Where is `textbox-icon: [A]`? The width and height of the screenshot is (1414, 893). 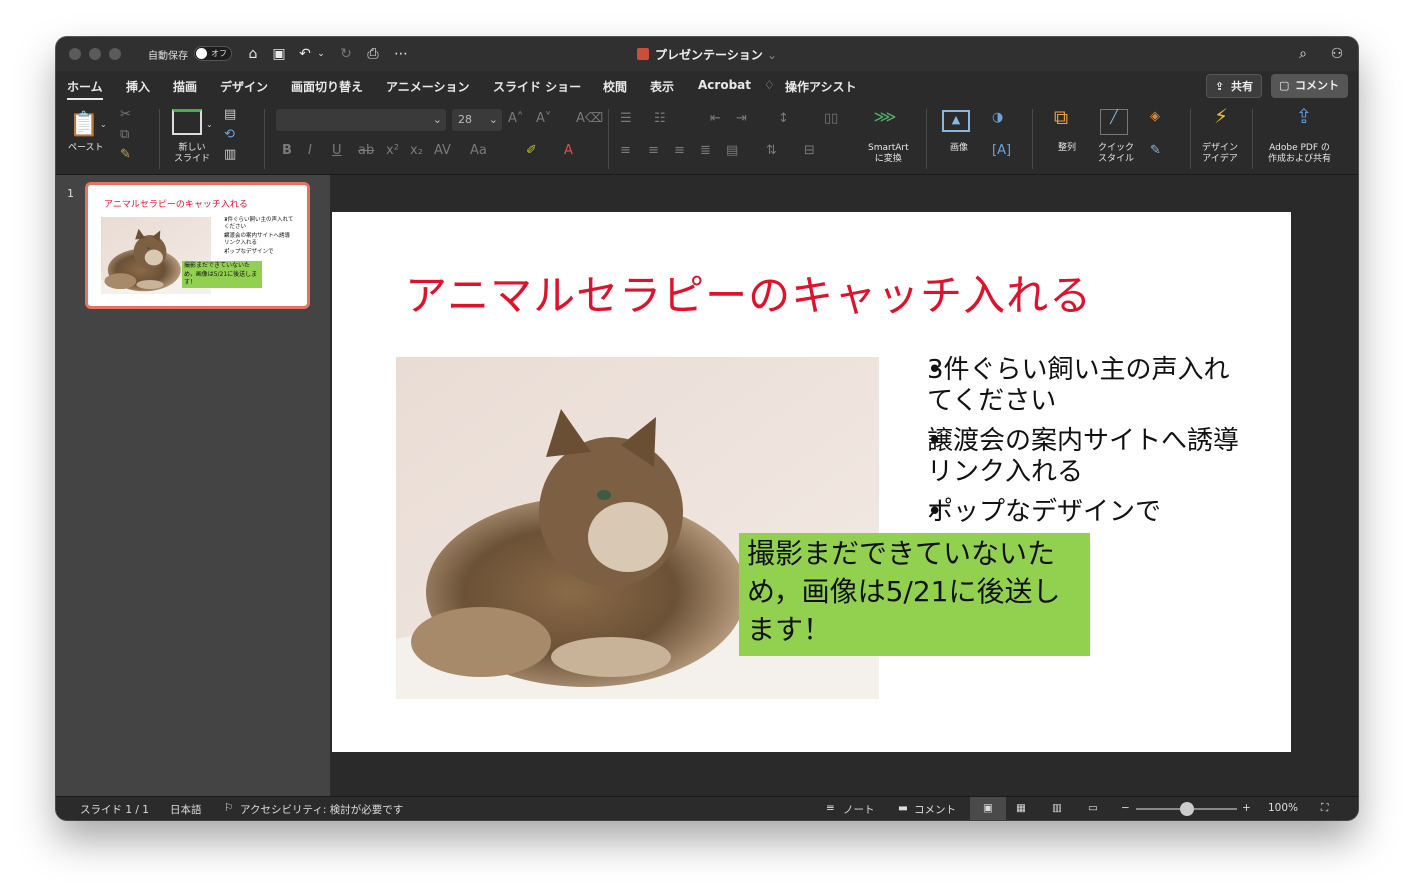
textbox-icon: [A] is located at coordinates (1001, 151).